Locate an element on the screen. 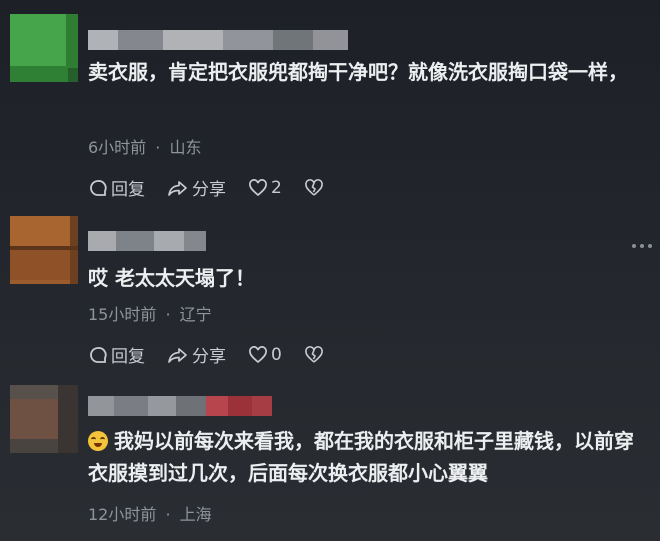 The width and height of the screenshot is (660, 541). action-bar: 回复 分享 2 is located at coordinates (218, 187).